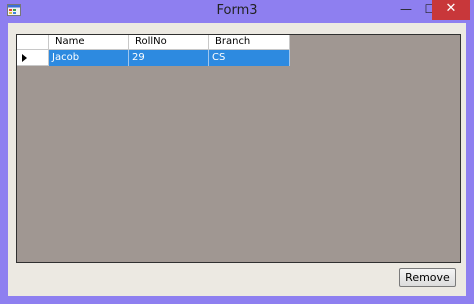  I want to click on remove-button: Remove, so click(427, 277).